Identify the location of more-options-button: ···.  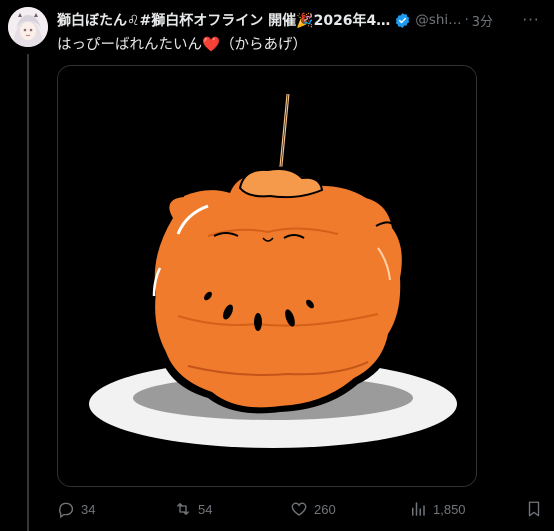
(531, 20).